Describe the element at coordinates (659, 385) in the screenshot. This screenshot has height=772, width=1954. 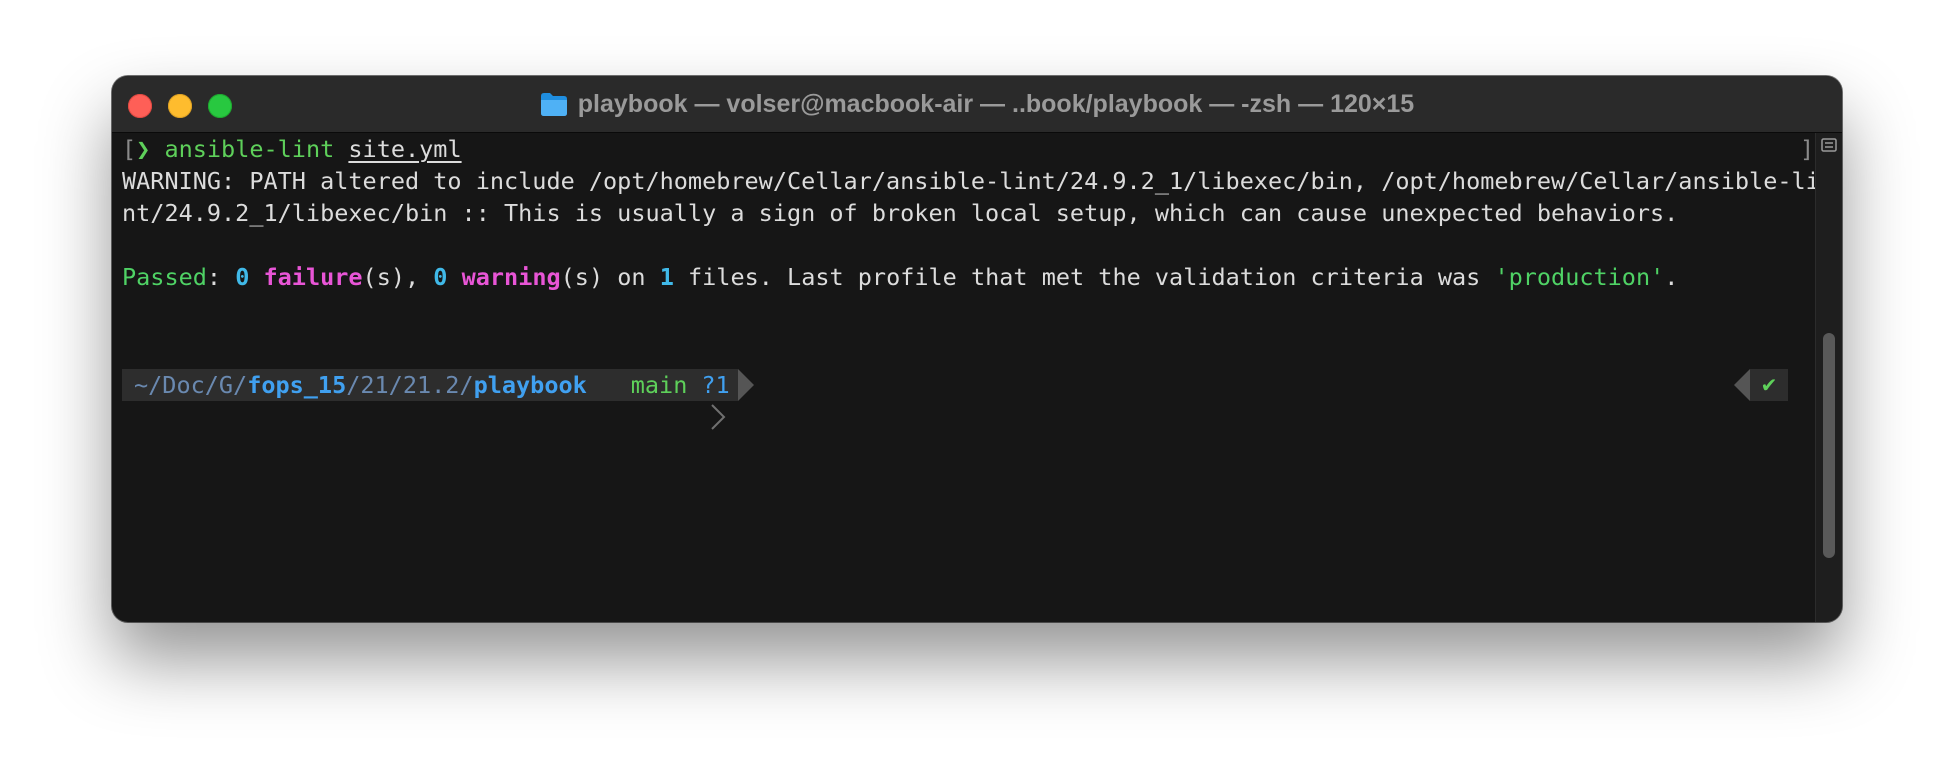
I see `git-branch: main` at that location.